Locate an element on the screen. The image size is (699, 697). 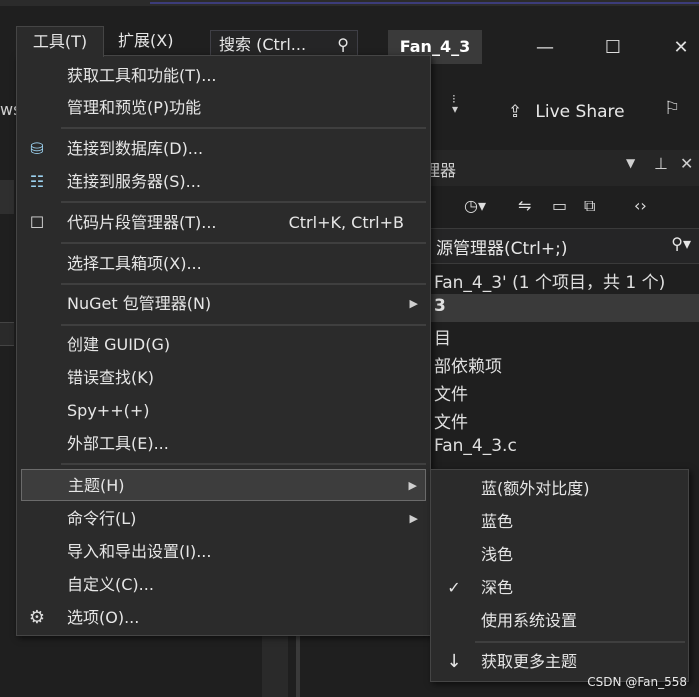
menu-item-error-lookup: 错误查找(K) is located at coordinates (223, 378).